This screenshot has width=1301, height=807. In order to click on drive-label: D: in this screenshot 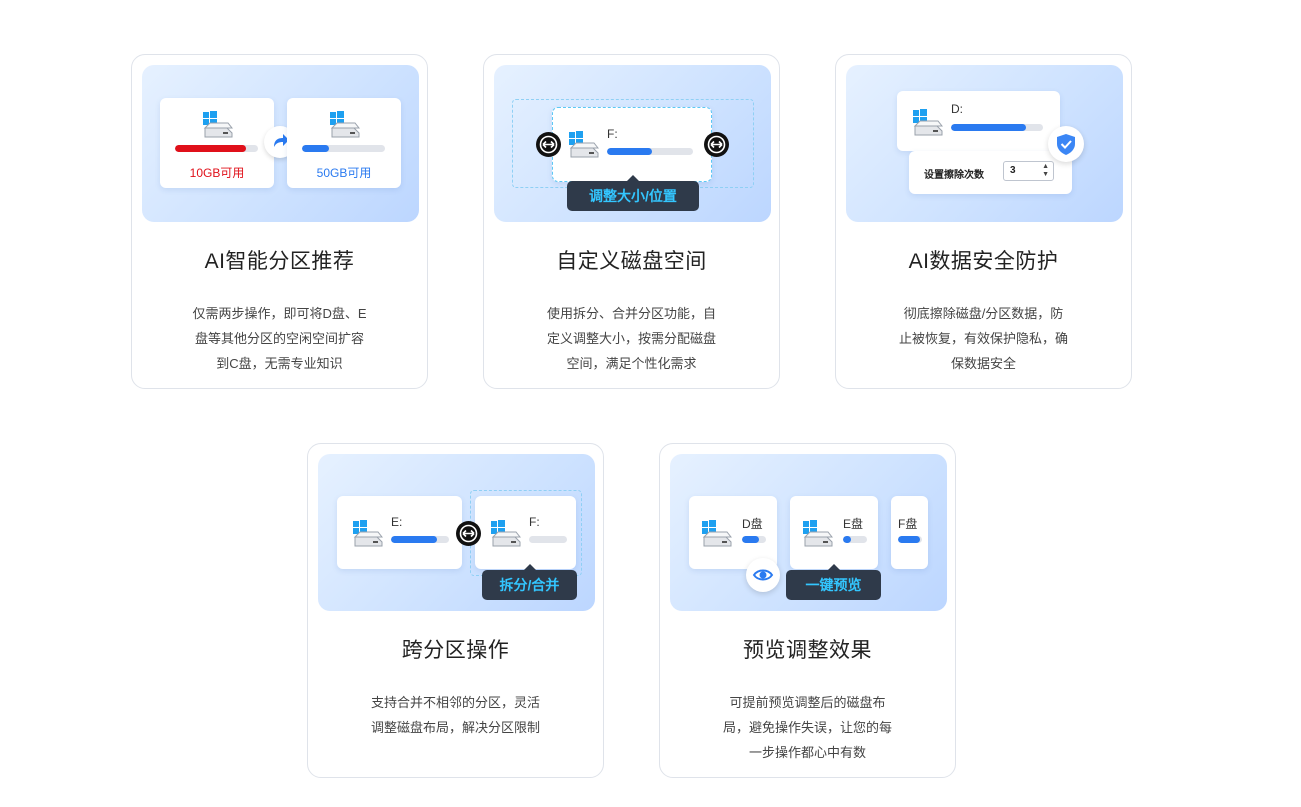, I will do `click(957, 109)`.